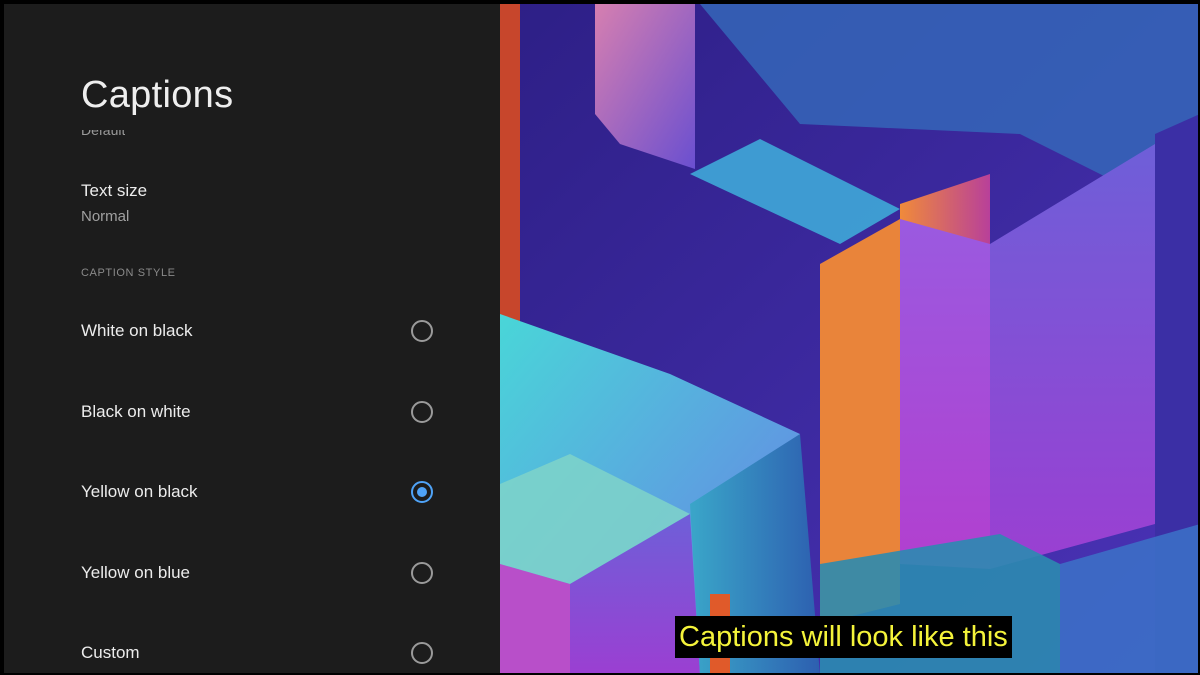  Describe the element at coordinates (257, 331) in the screenshot. I see `option-white-on-black: White on black` at that location.